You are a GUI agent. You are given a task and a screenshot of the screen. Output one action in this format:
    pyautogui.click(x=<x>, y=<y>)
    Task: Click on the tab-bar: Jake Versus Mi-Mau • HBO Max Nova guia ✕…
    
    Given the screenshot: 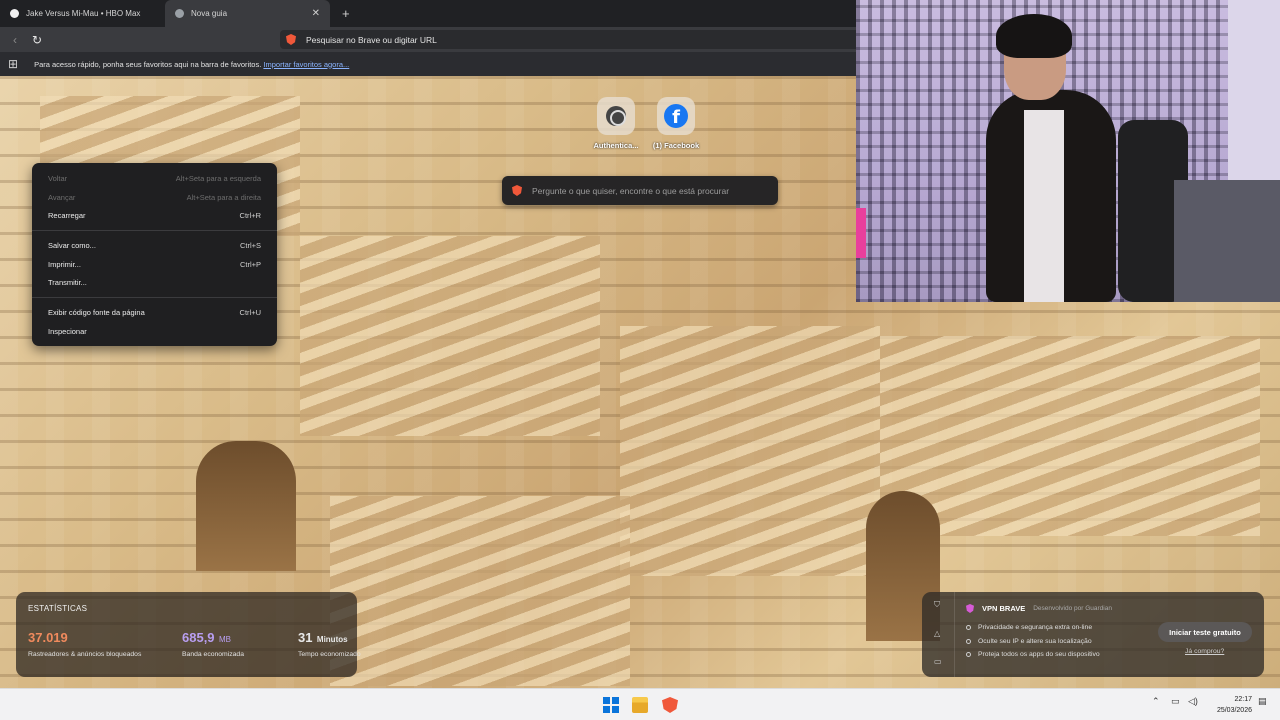 What is the action you would take?
    pyautogui.click(x=428, y=13)
    